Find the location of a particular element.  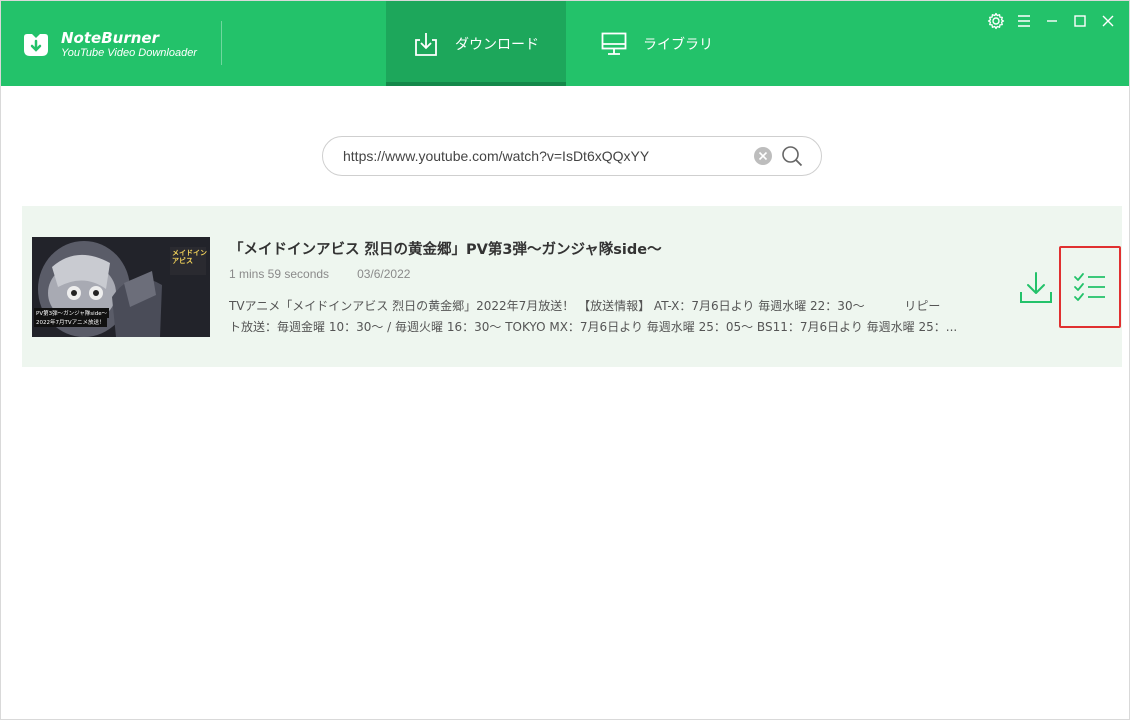

menu-icon is located at coordinates (1024, 21).